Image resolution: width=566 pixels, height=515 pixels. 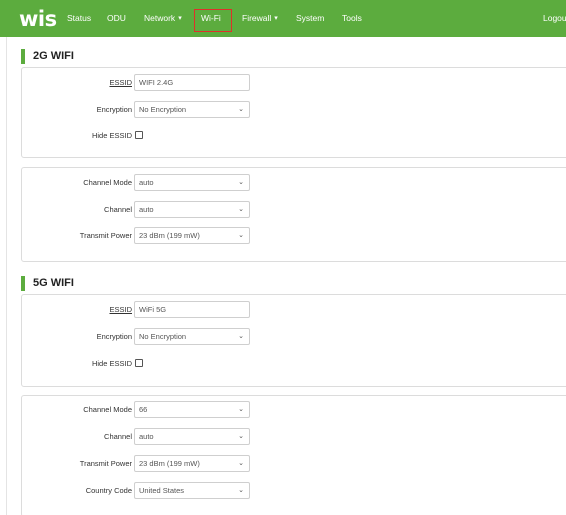 What do you see at coordinates (53, 283) in the screenshot?
I see `section-title-5g: 5G WIFI` at bounding box center [53, 283].